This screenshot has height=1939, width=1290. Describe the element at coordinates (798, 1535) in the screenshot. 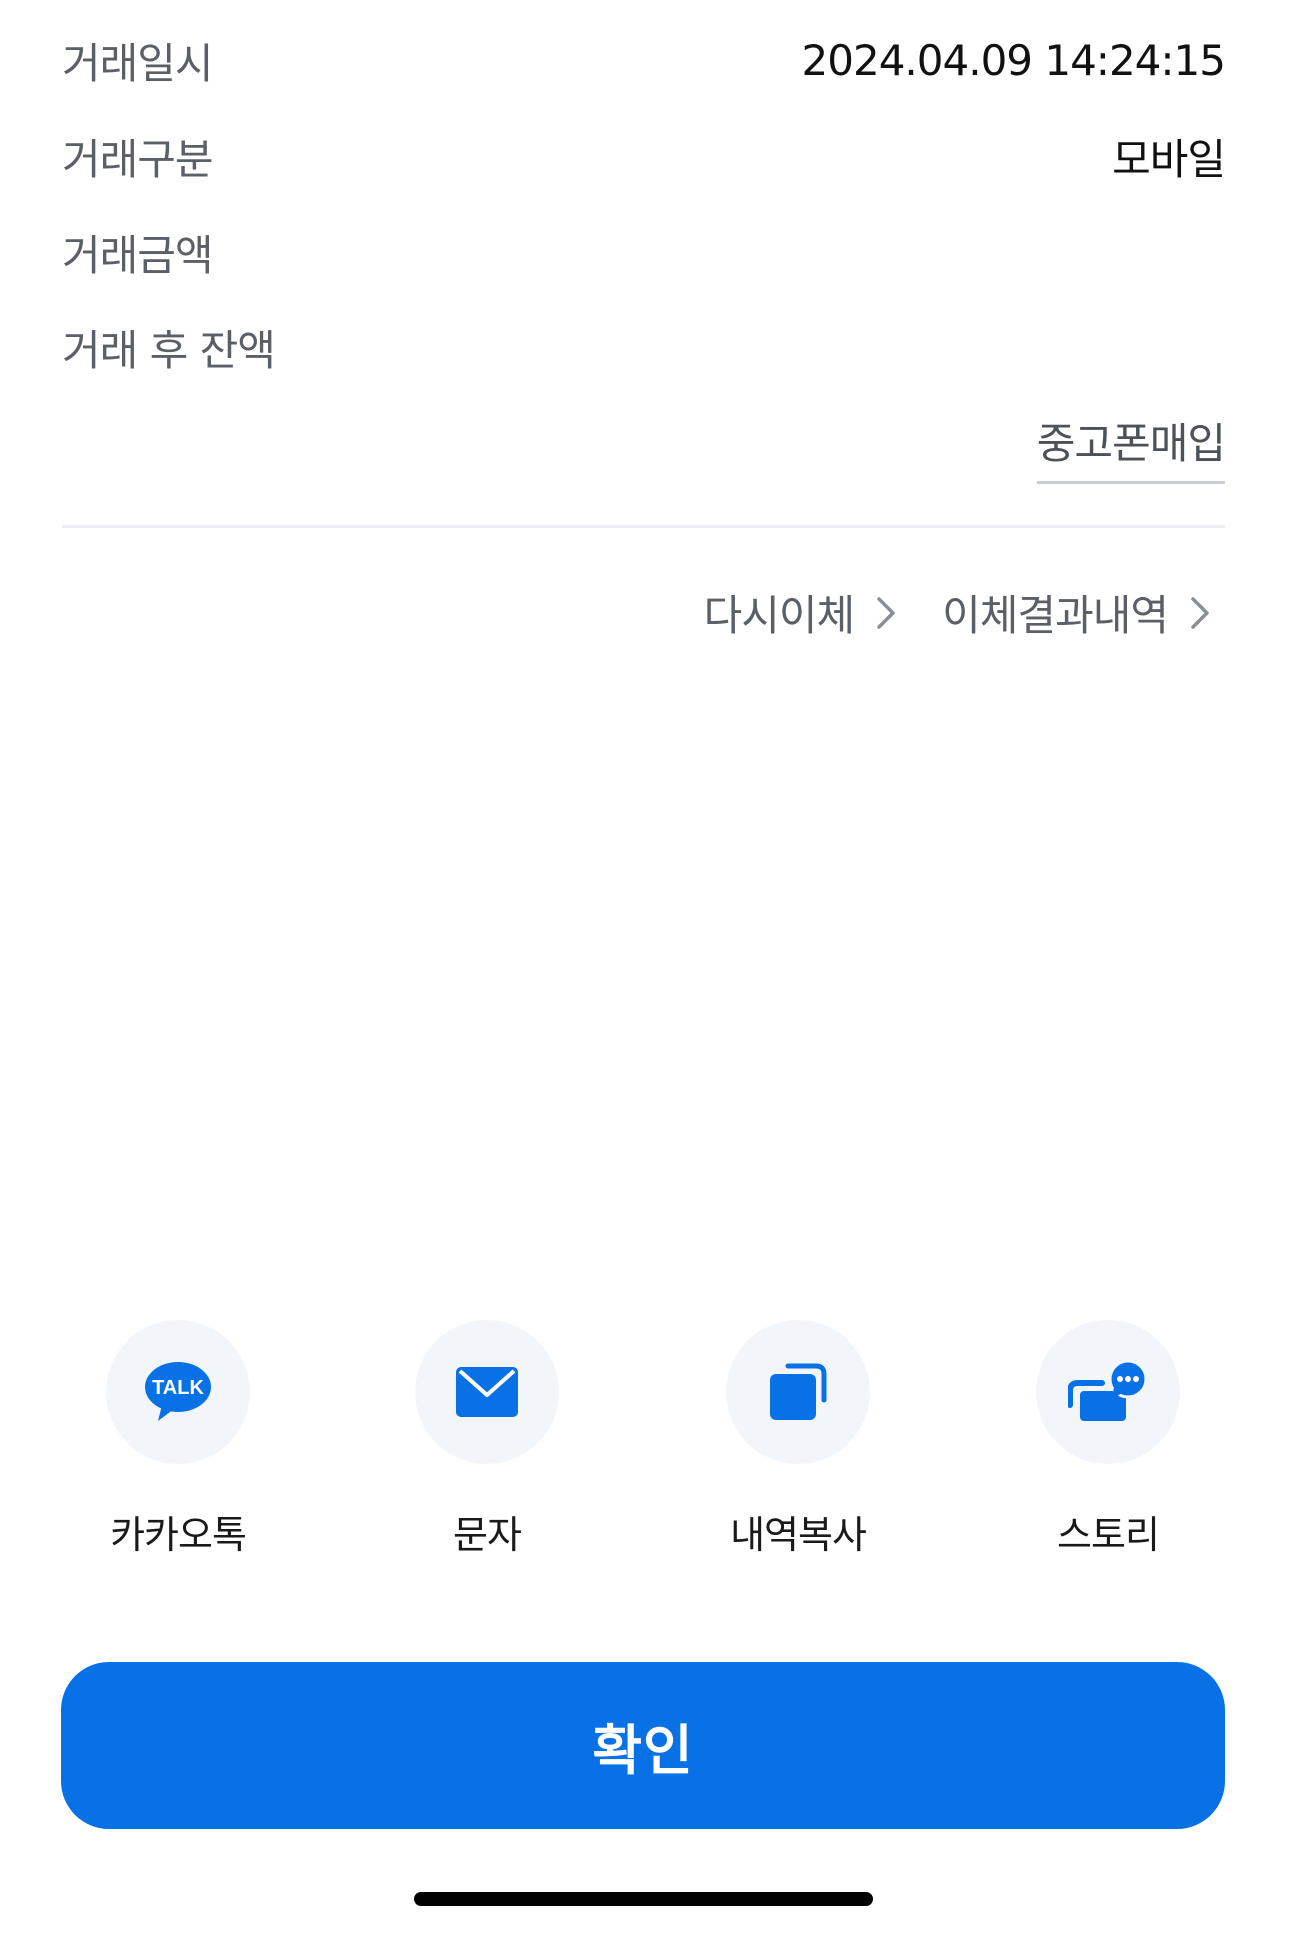

I see `share-label: 내역복사` at that location.